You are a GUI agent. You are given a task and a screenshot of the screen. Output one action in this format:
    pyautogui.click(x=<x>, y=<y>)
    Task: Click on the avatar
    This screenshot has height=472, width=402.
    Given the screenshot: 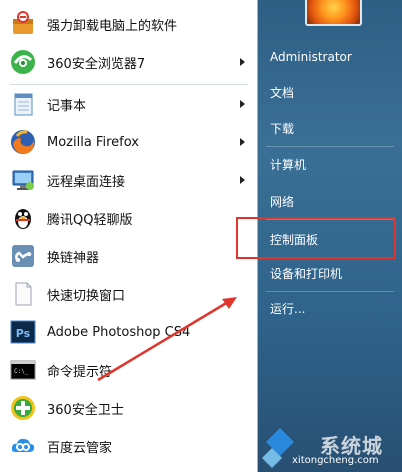 What is the action you would take?
    pyautogui.click(x=333, y=13)
    